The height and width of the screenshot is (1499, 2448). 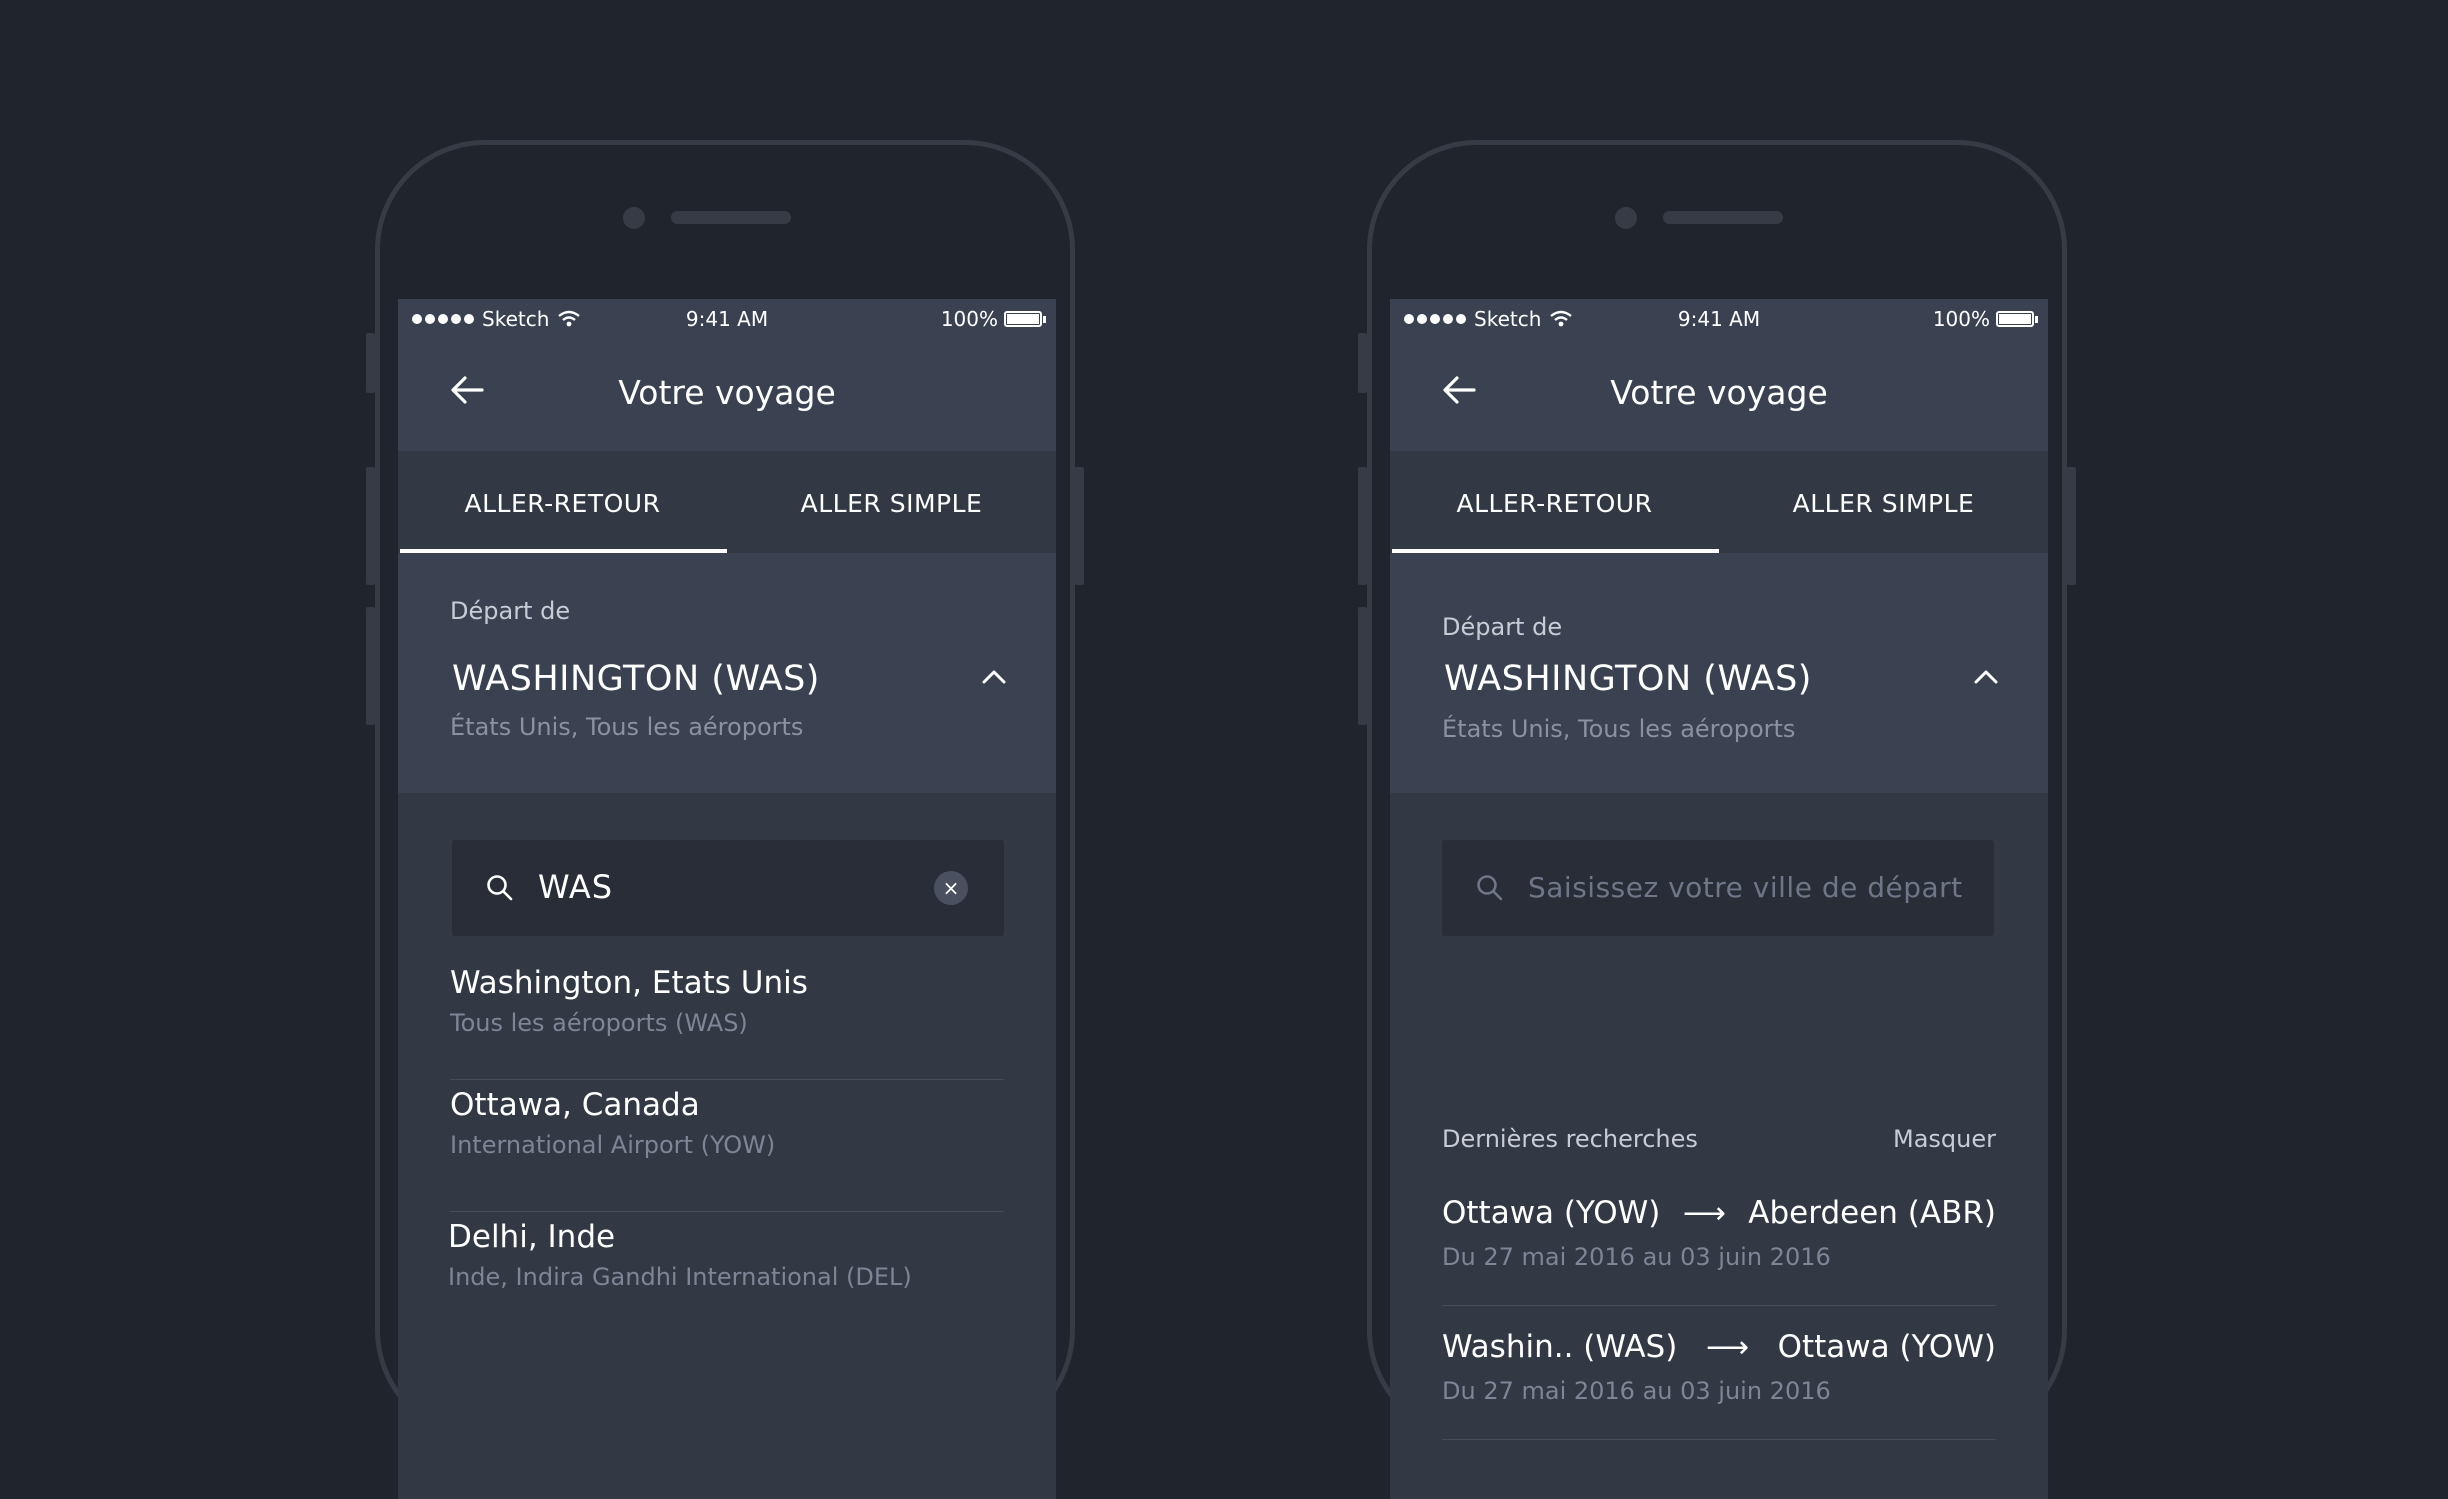 I want to click on route-from: Ottawa (YOW), so click(x=1551, y=1213).